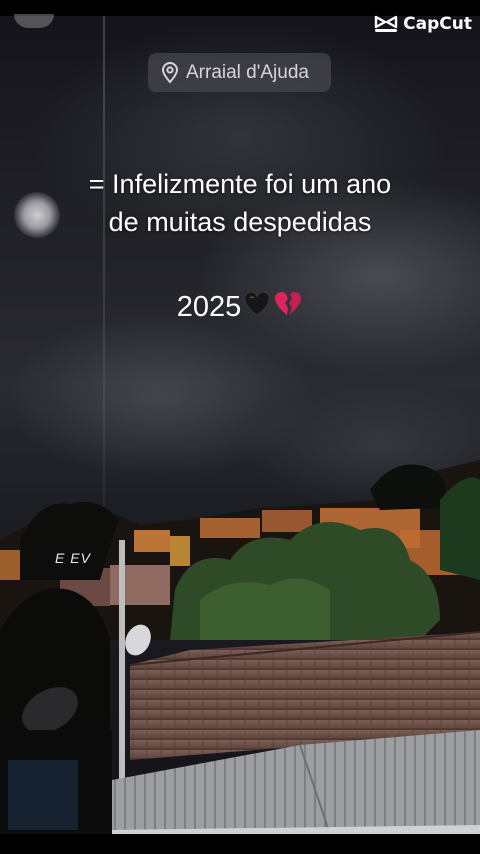  Describe the element at coordinates (170, 72) in the screenshot. I see `location-pin-icon` at that location.